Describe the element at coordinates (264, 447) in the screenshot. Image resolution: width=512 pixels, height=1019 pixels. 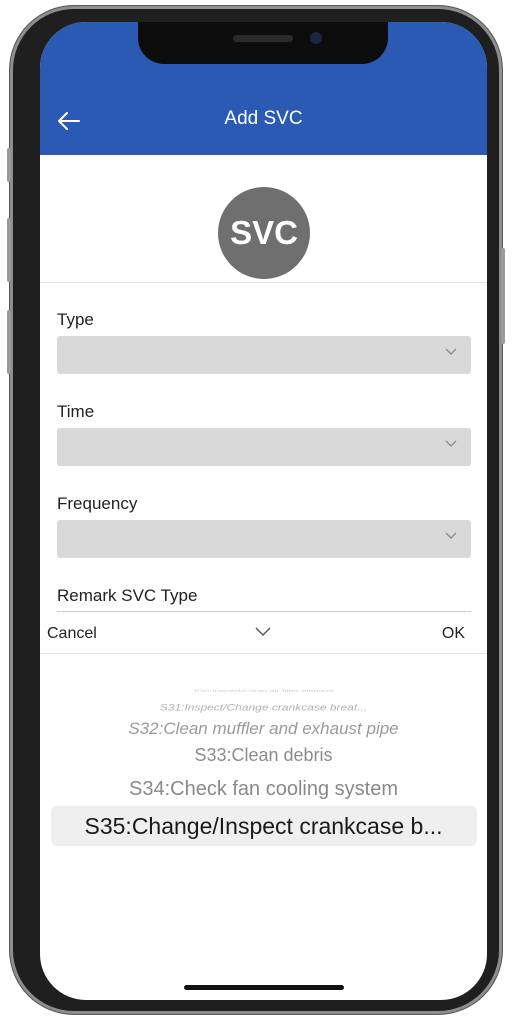
I see `time-select` at that location.